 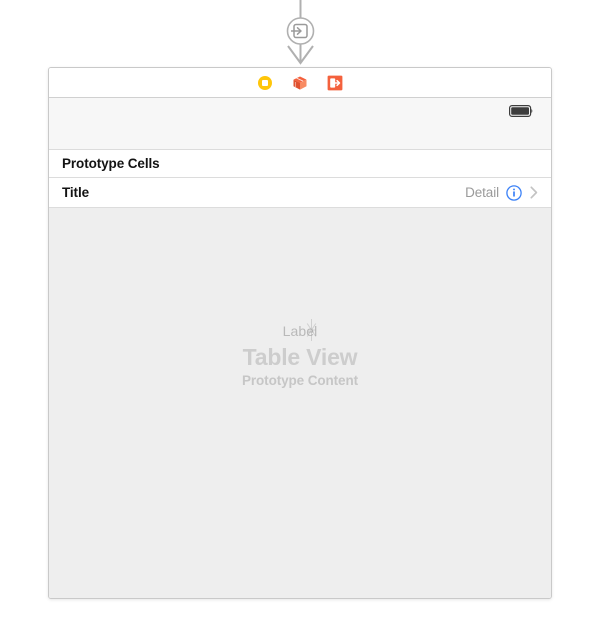 What do you see at coordinates (300, 193) in the screenshot?
I see `table-row: Title Detail` at bounding box center [300, 193].